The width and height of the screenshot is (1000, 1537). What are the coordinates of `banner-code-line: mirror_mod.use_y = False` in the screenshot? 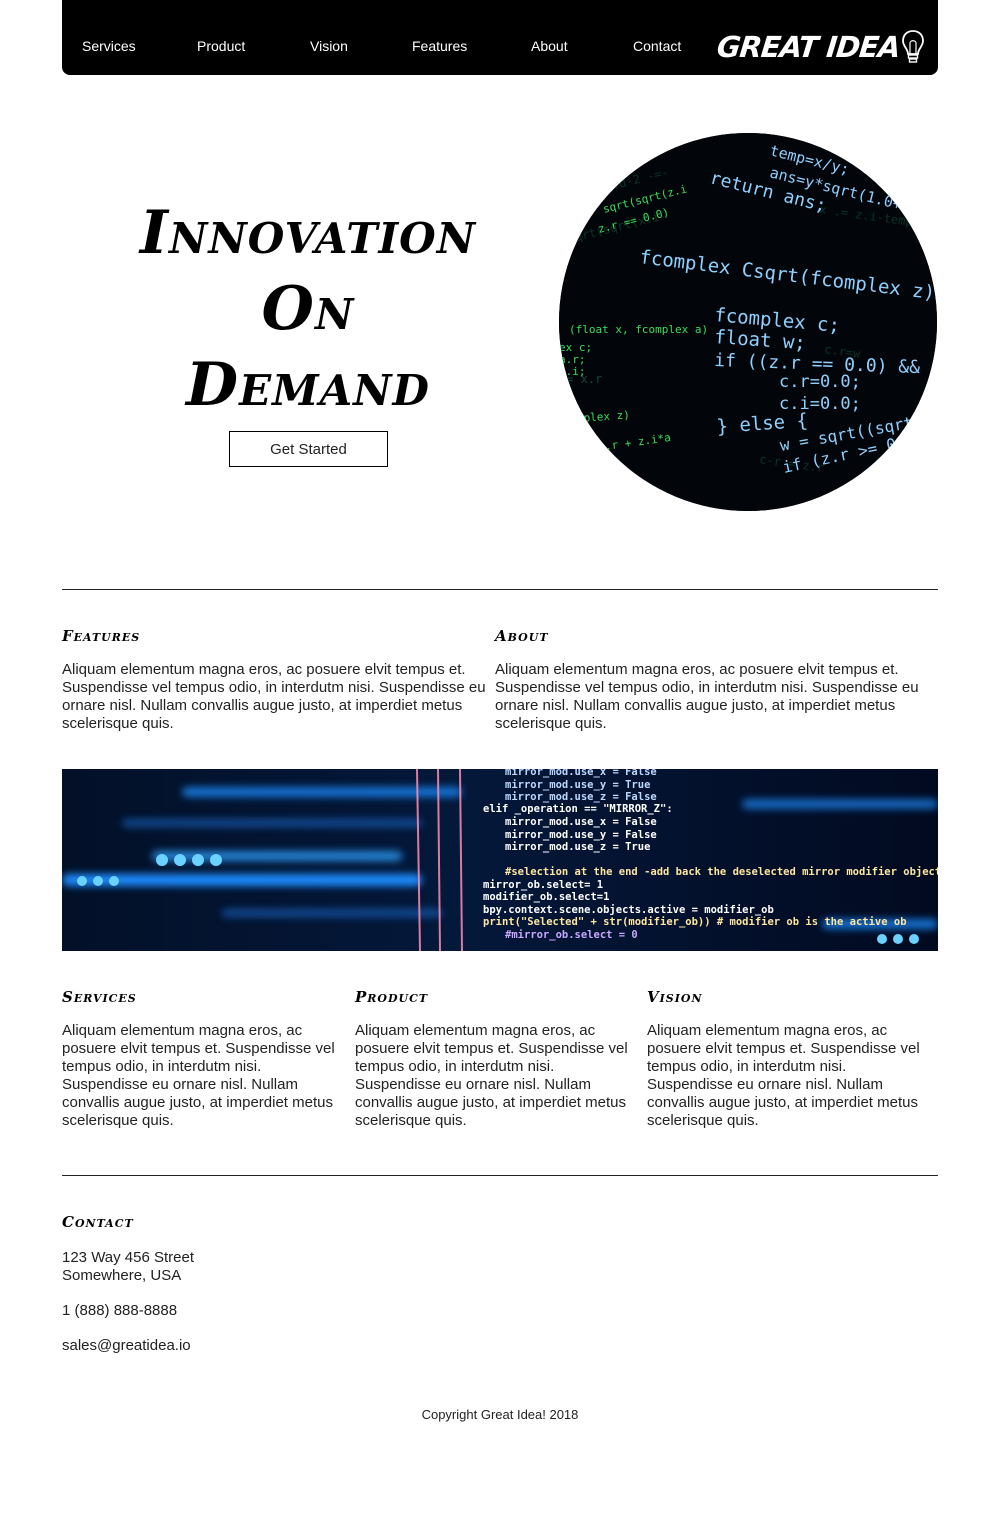 It's located at (581, 835).